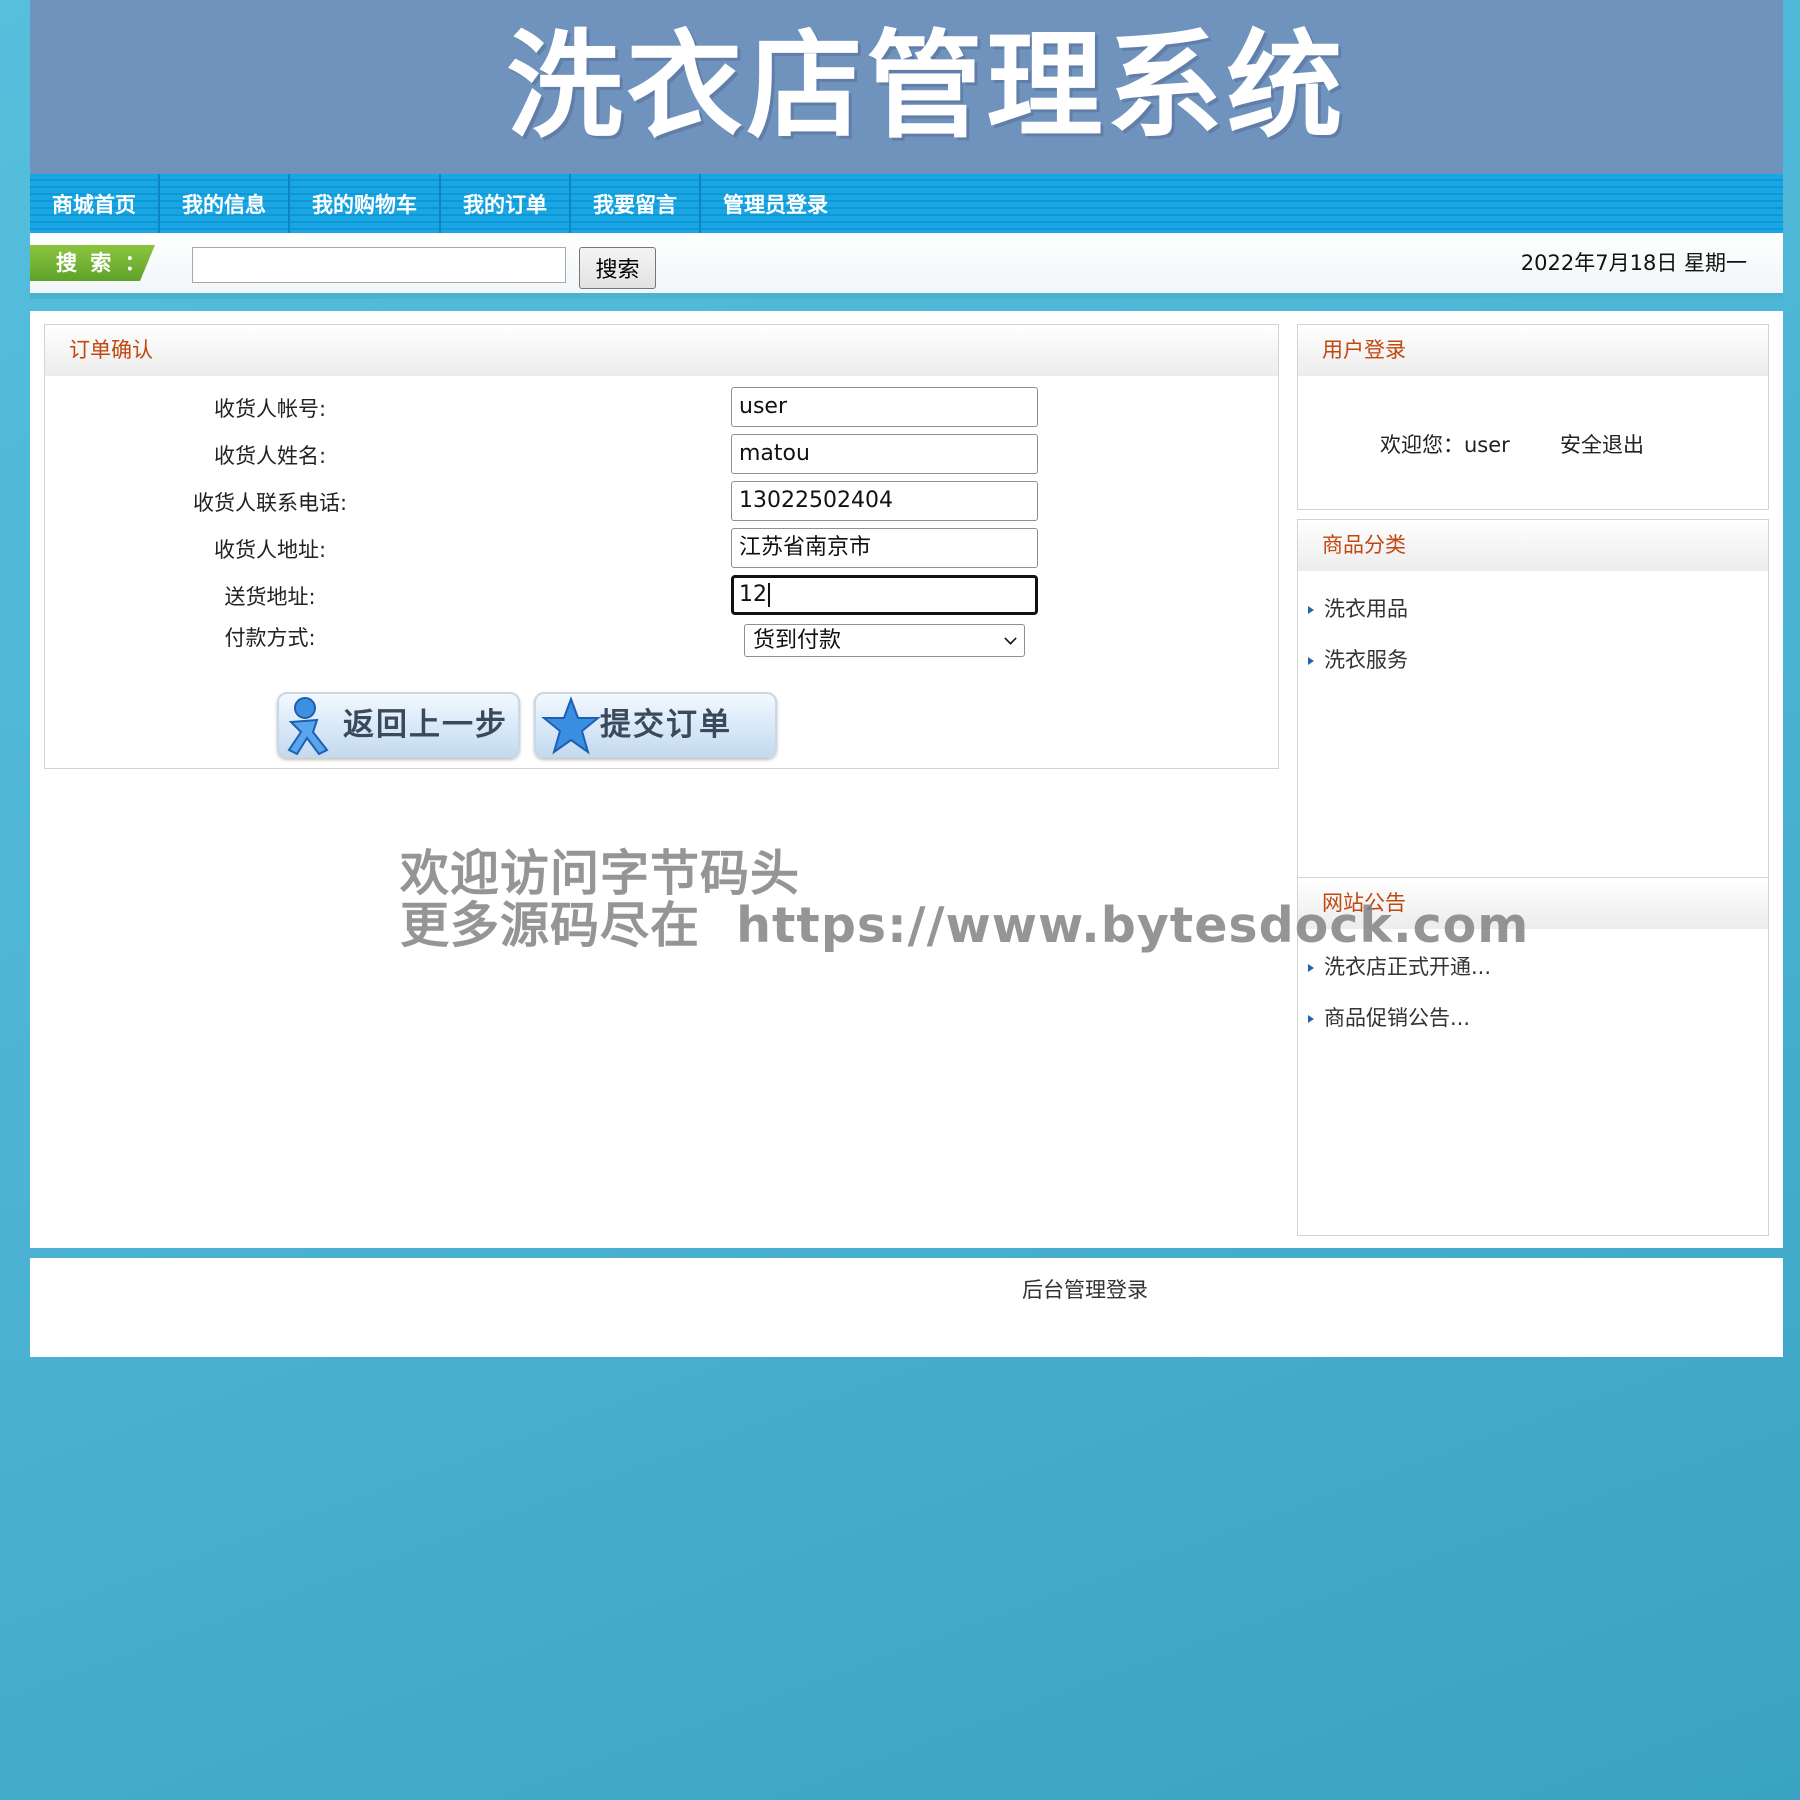 The width and height of the screenshot is (1800, 1800). What do you see at coordinates (906, 266) in the screenshot?
I see `search-bar: 搜 索 ： 搜索 2022年7月18日 星期一` at bounding box center [906, 266].